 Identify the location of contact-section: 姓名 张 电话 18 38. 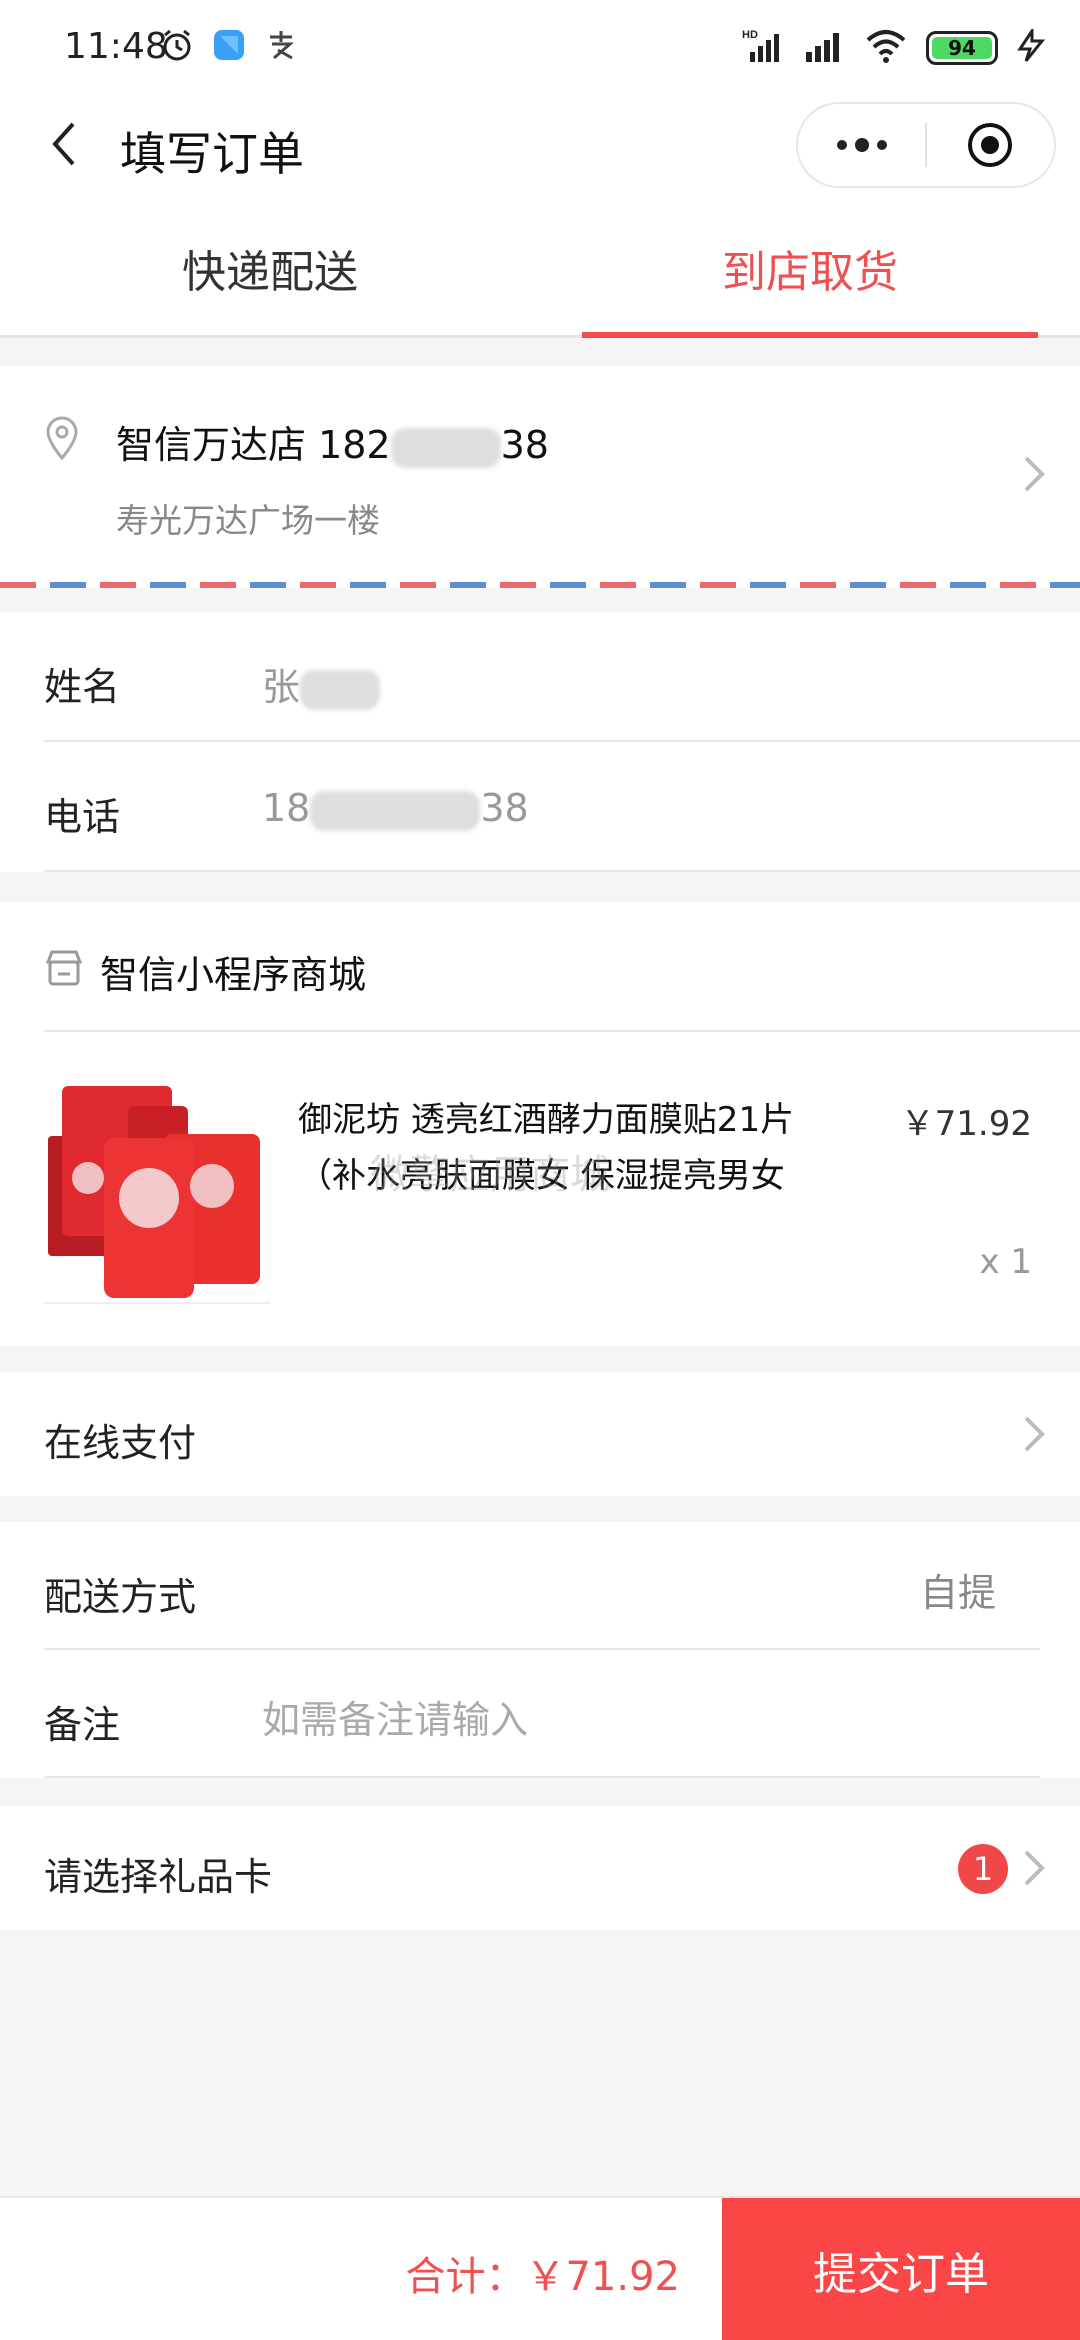
(540, 742).